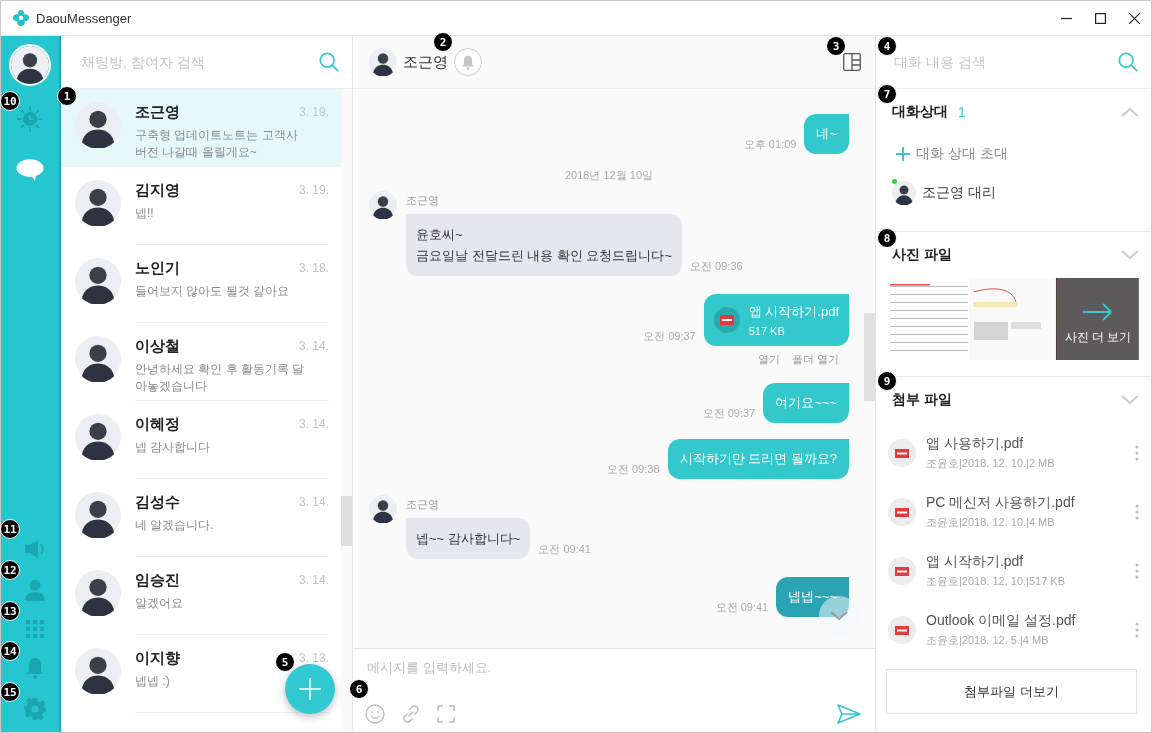 Image resolution: width=1152 pixels, height=733 pixels. What do you see at coordinates (175, 525) in the screenshot?
I see `message-preview: 네 알겠습니다.` at bounding box center [175, 525].